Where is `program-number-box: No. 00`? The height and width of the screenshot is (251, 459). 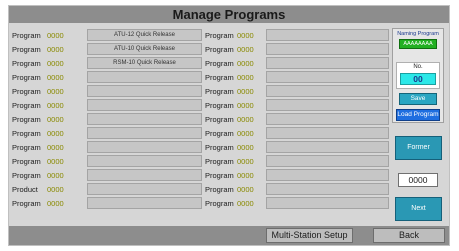
program-number-box: No. 00 is located at coordinates (418, 75).